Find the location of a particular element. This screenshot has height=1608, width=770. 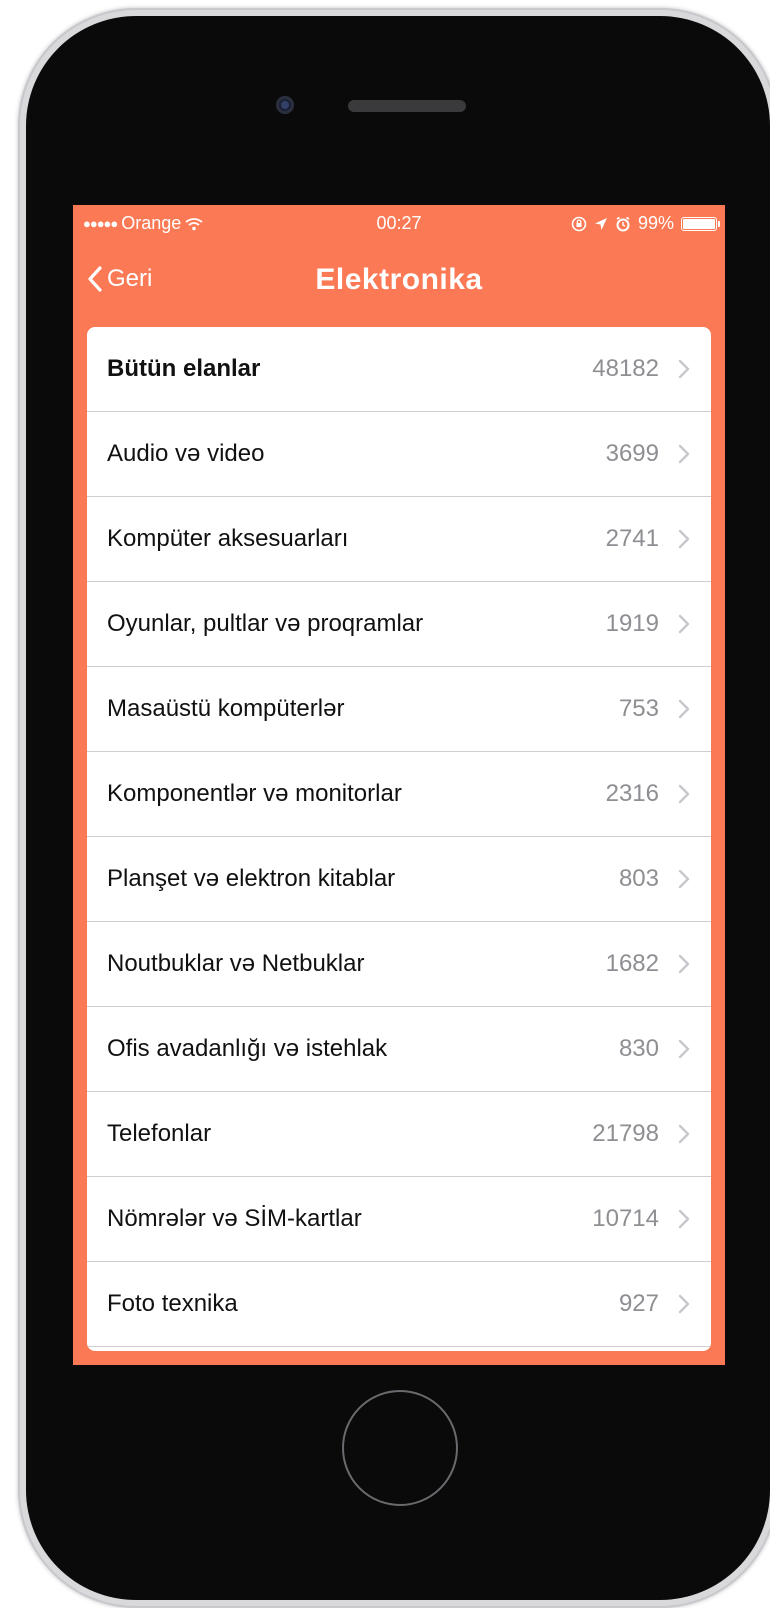

navigation-bar: Geri Elektronika is located at coordinates (399, 283).